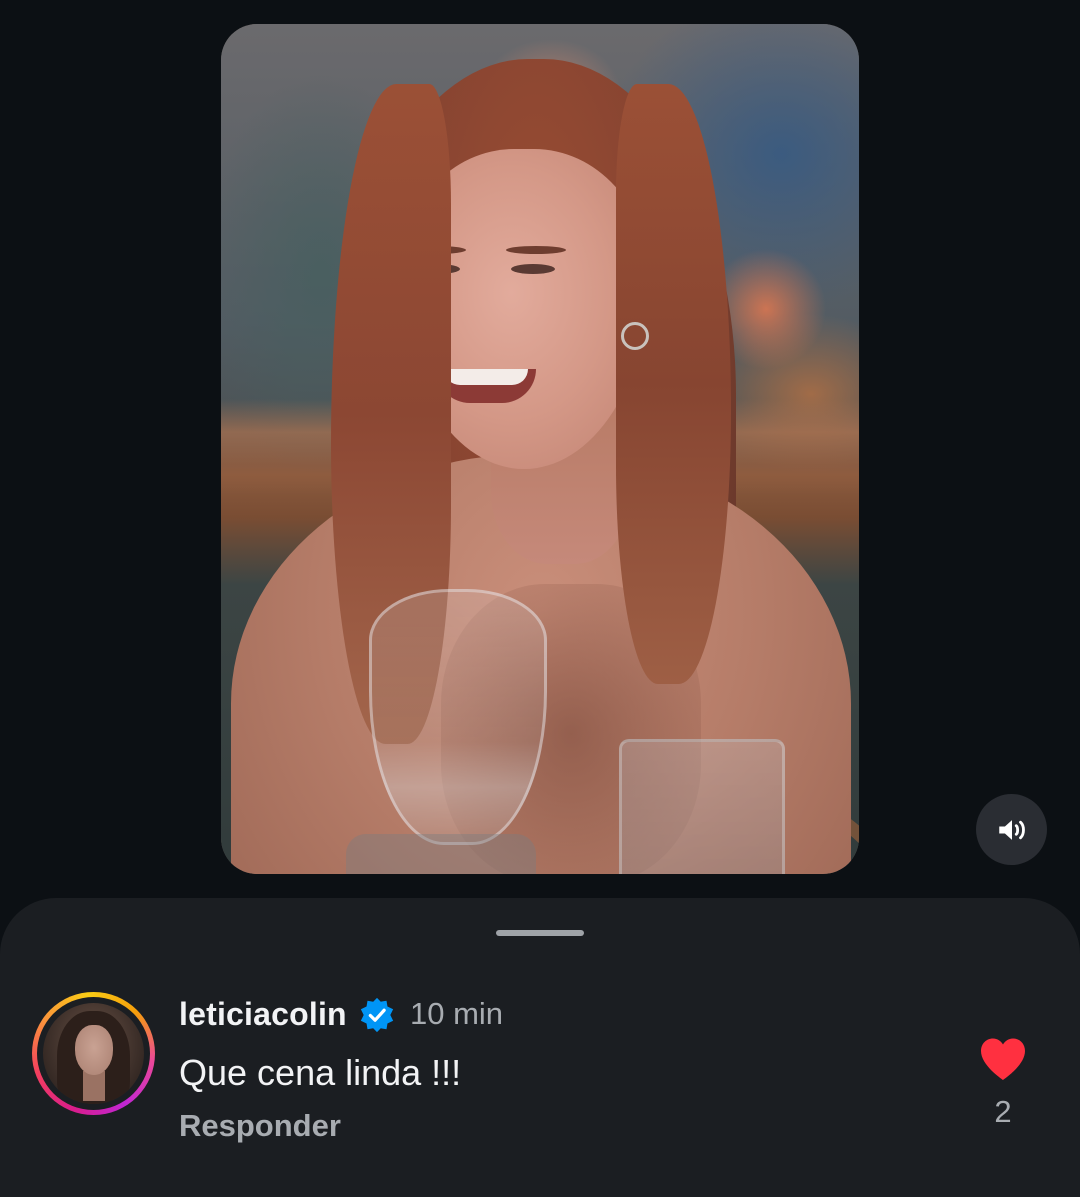 Image resolution: width=1080 pixels, height=1197 pixels. Describe the element at coordinates (457, 1013) in the screenshot. I see `comment-timestamp: 10 min` at that location.